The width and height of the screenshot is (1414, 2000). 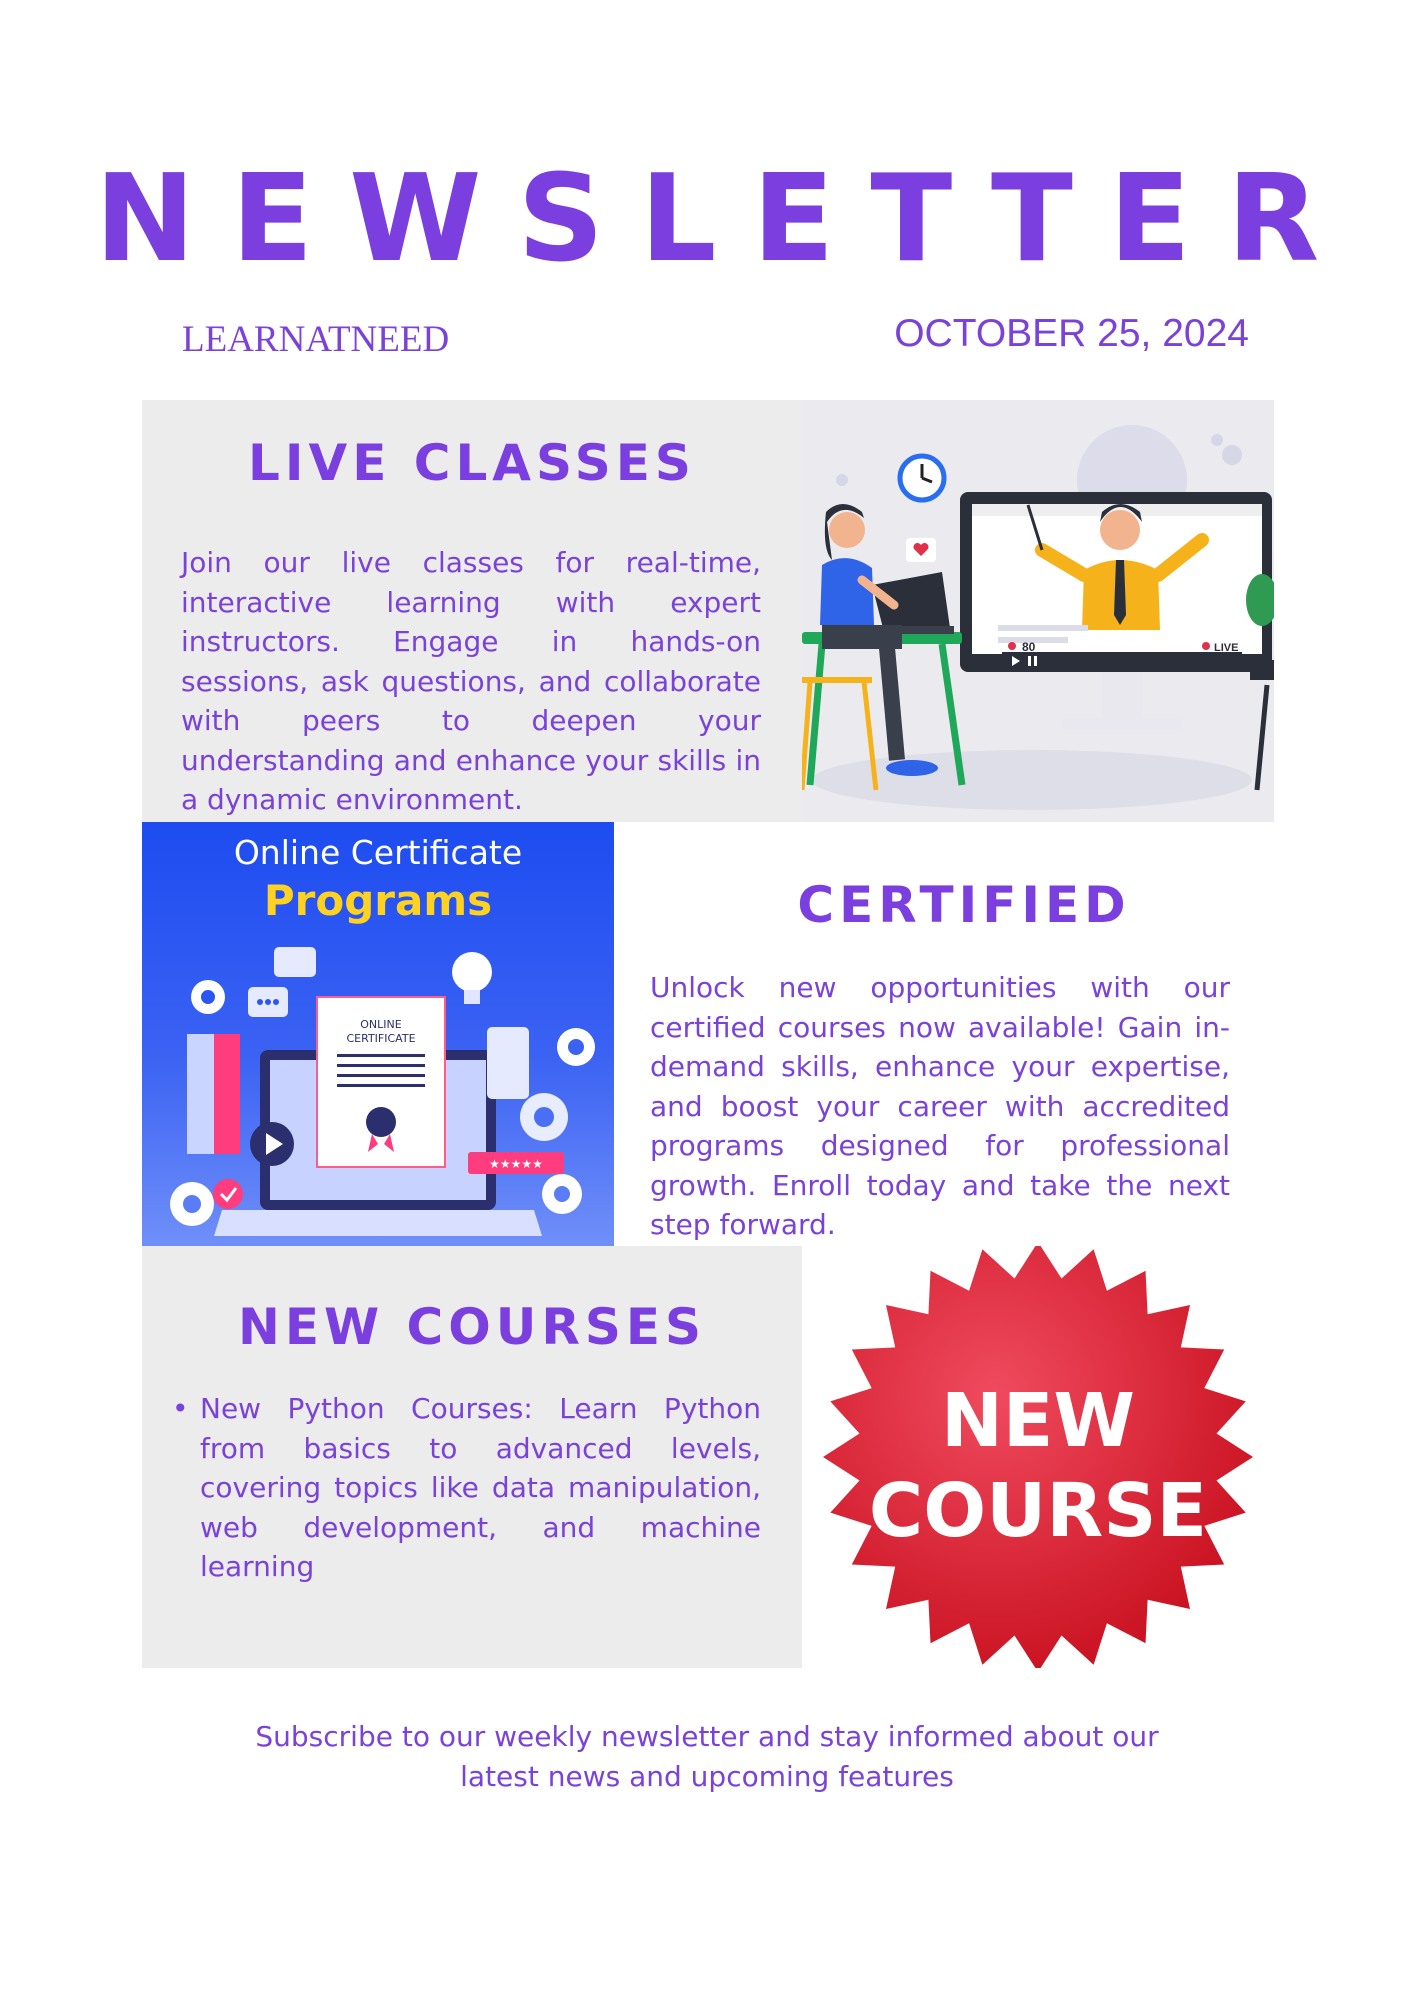 I want to click on play-icon, so click(x=272, y=1144).